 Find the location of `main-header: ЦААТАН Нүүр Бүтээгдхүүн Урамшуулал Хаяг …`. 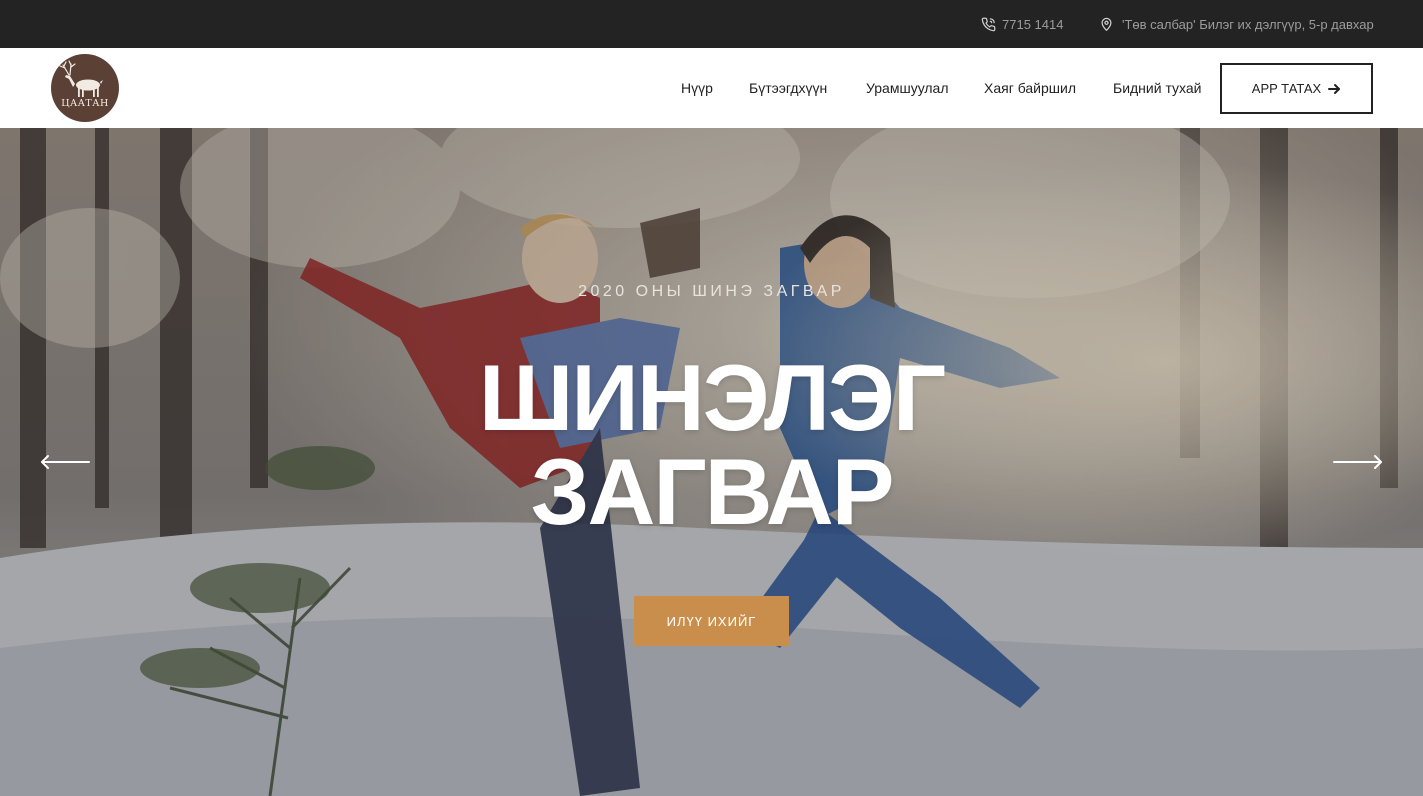

main-header: ЦААТАН Нүүр Бүтээгдхүүн Урамшуулал Хаяг … is located at coordinates (711, 88).